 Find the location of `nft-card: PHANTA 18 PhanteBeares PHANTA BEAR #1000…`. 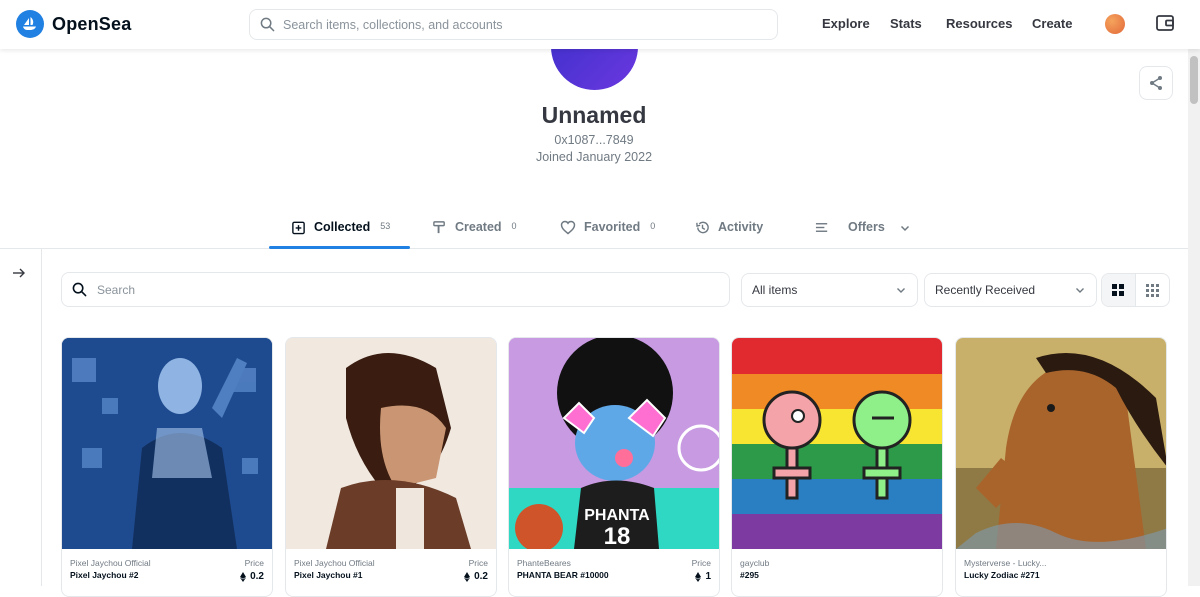

nft-card: PHANTA 18 PhanteBeares PHANTA BEAR #1000… is located at coordinates (614, 467).